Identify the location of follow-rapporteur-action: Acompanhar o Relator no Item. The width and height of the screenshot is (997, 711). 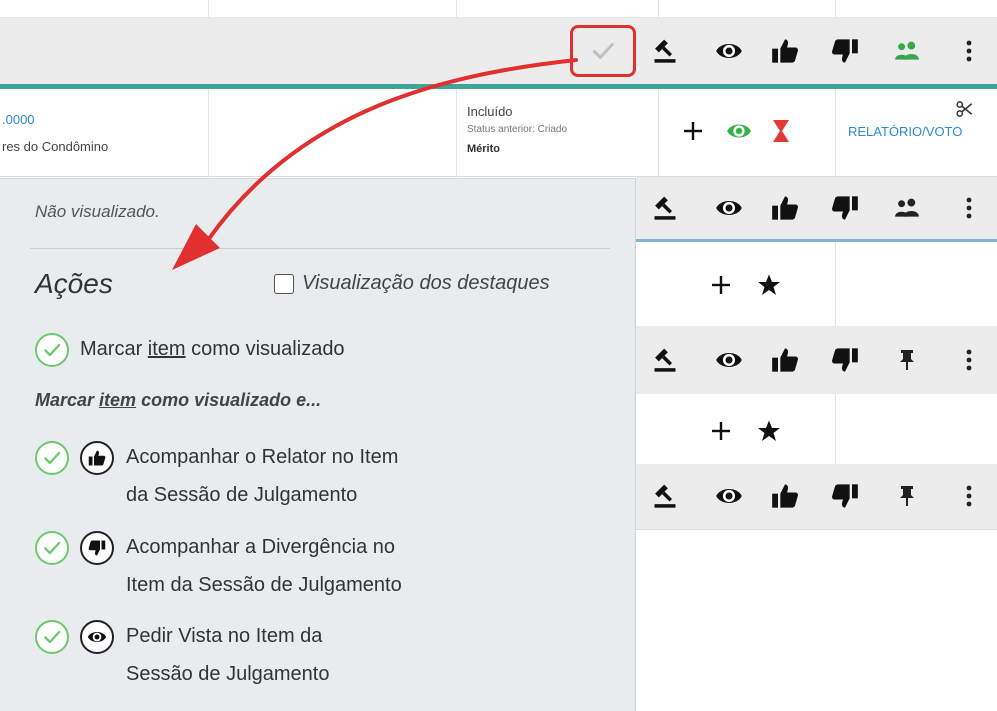
(262, 457).